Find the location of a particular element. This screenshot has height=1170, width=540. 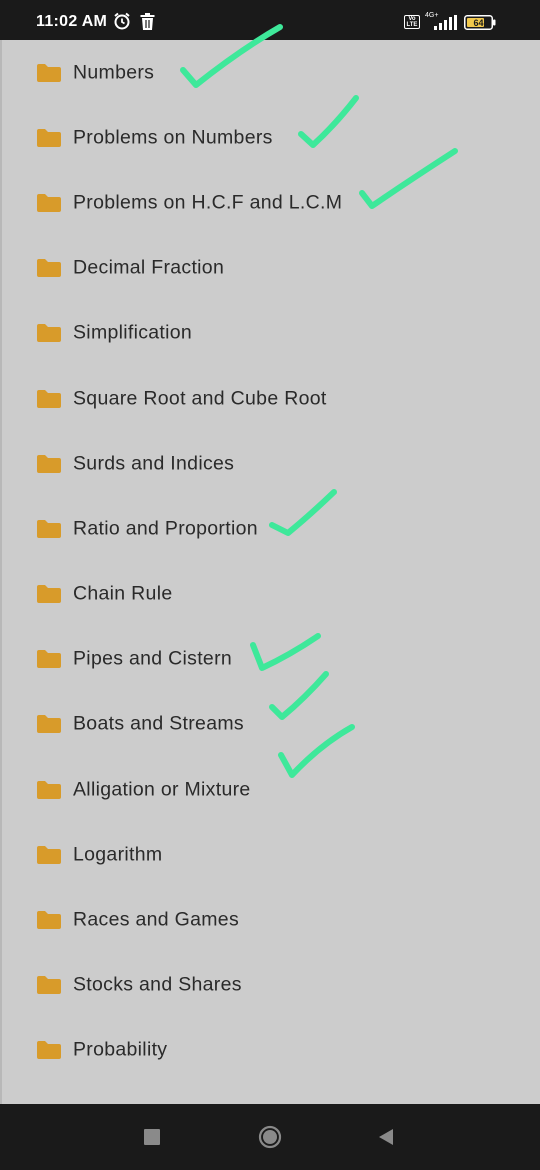

folder-item: Ratio and Proportion is located at coordinates (271, 528).